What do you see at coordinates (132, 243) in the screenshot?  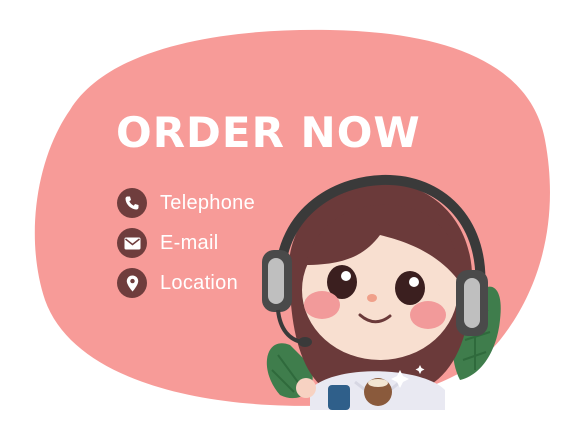 I see `envelope-icon` at bounding box center [132, 243].